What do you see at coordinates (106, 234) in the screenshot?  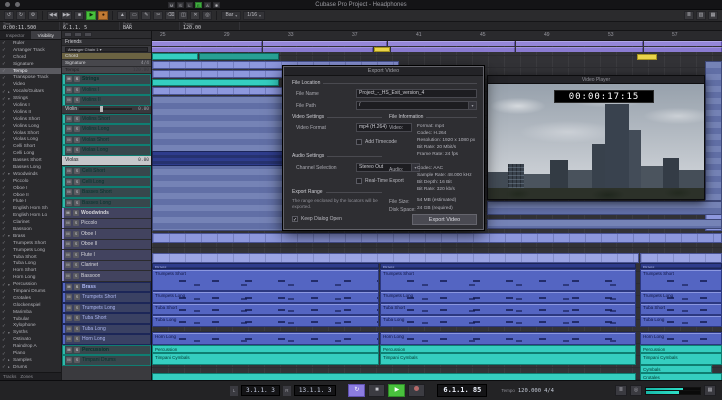 I see `track-header-oboe-i: M S Oboe I` at bounding box center [106, 234].